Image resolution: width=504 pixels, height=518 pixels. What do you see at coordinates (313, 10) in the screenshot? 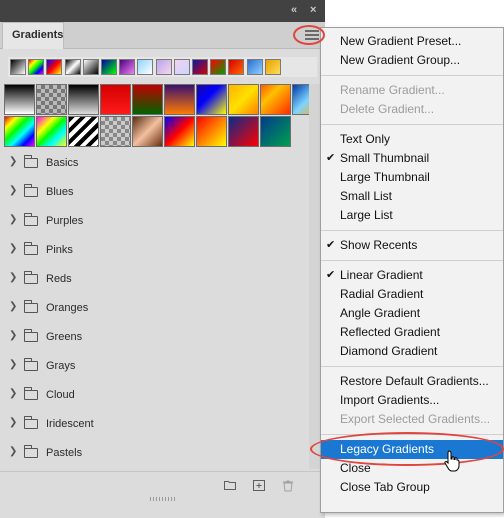
I see `close-icon: ×` at bounding box center [313, 10].